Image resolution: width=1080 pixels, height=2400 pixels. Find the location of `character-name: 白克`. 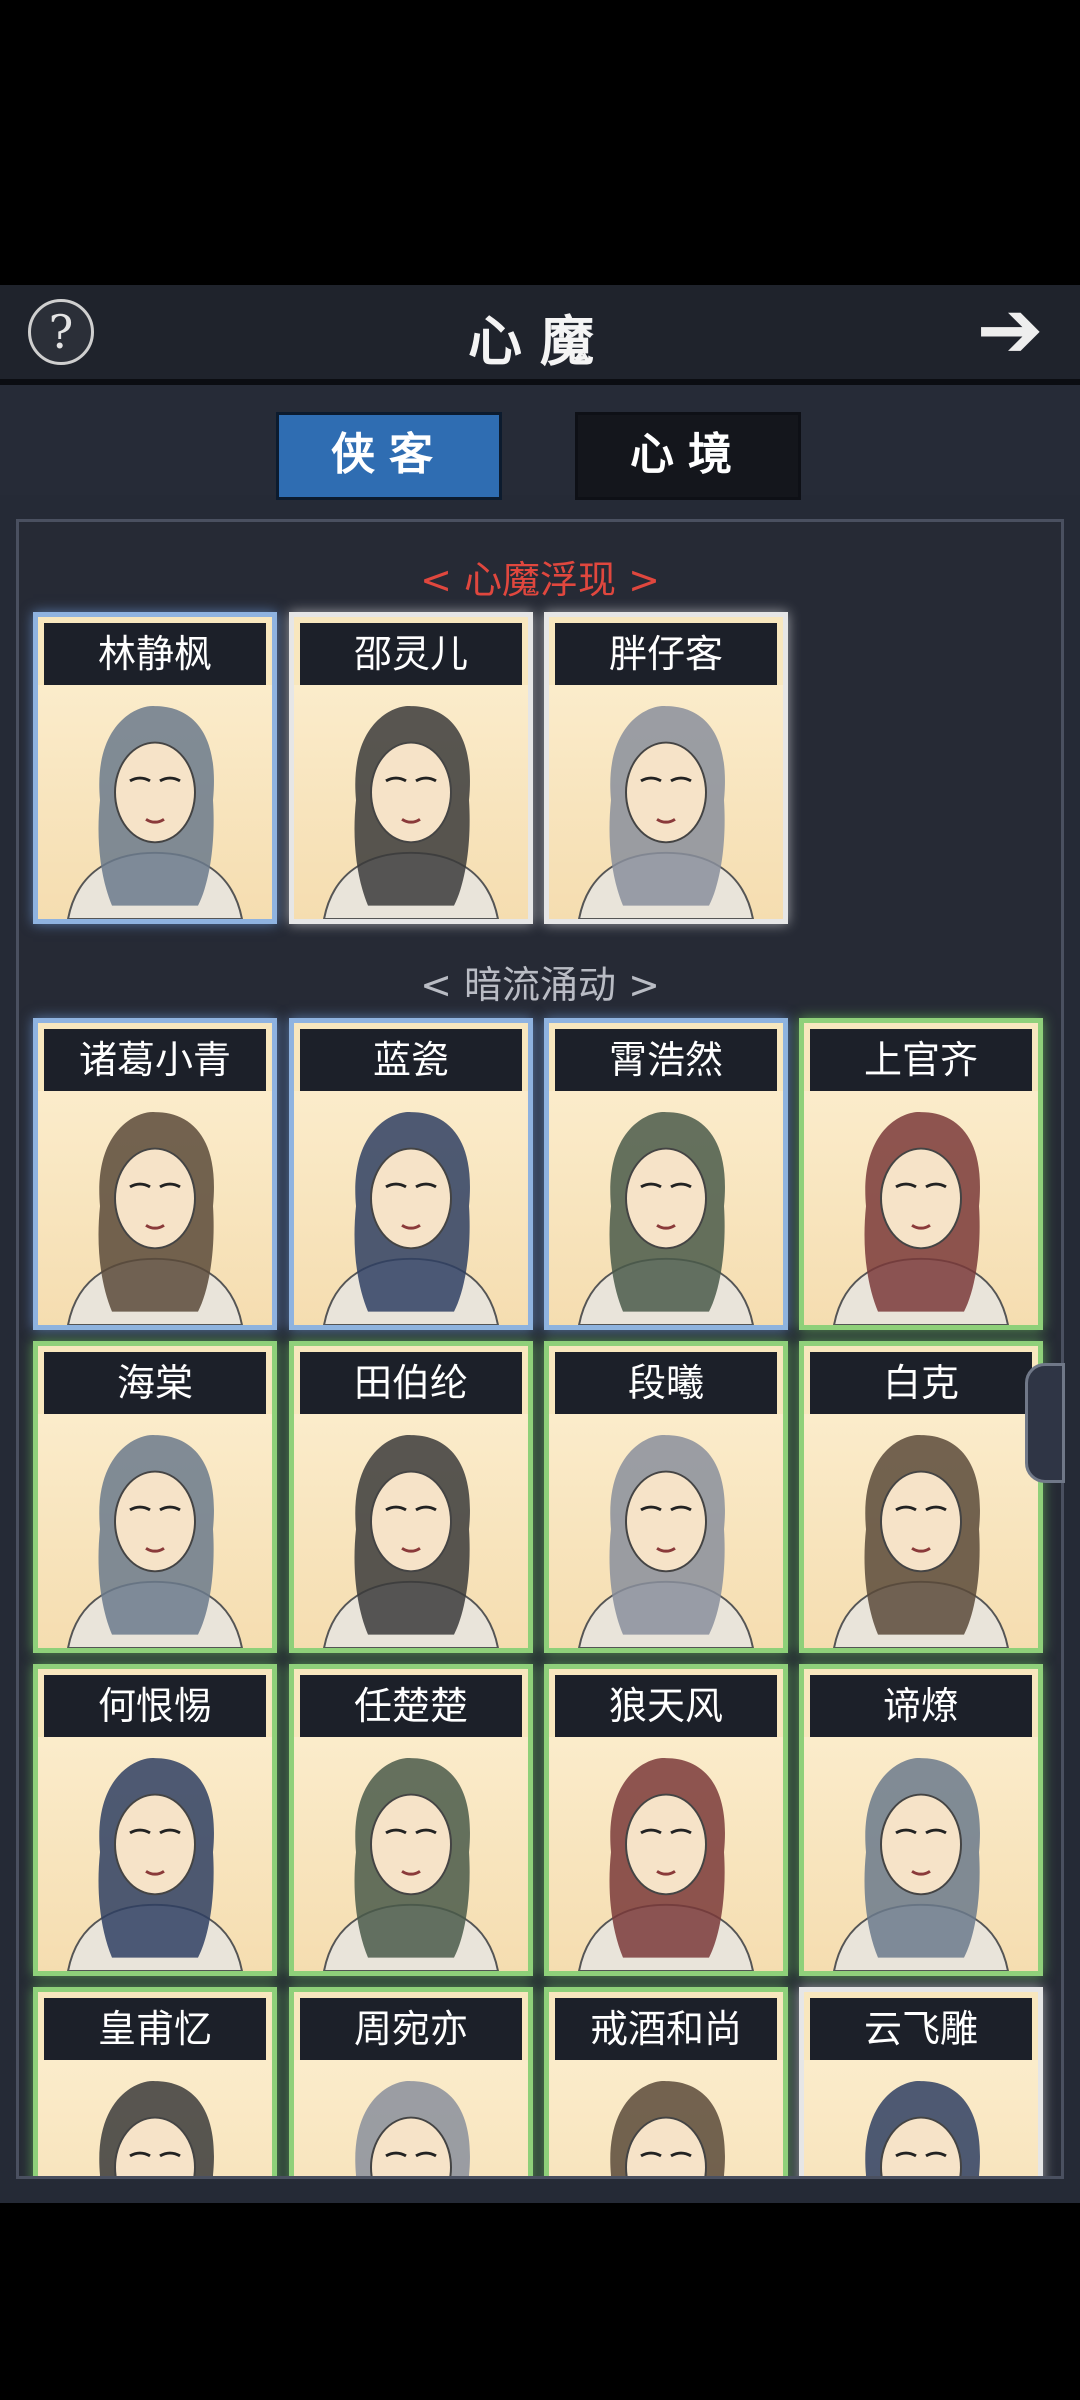

character-name: 白克 is located at coordinates (921, 1383).